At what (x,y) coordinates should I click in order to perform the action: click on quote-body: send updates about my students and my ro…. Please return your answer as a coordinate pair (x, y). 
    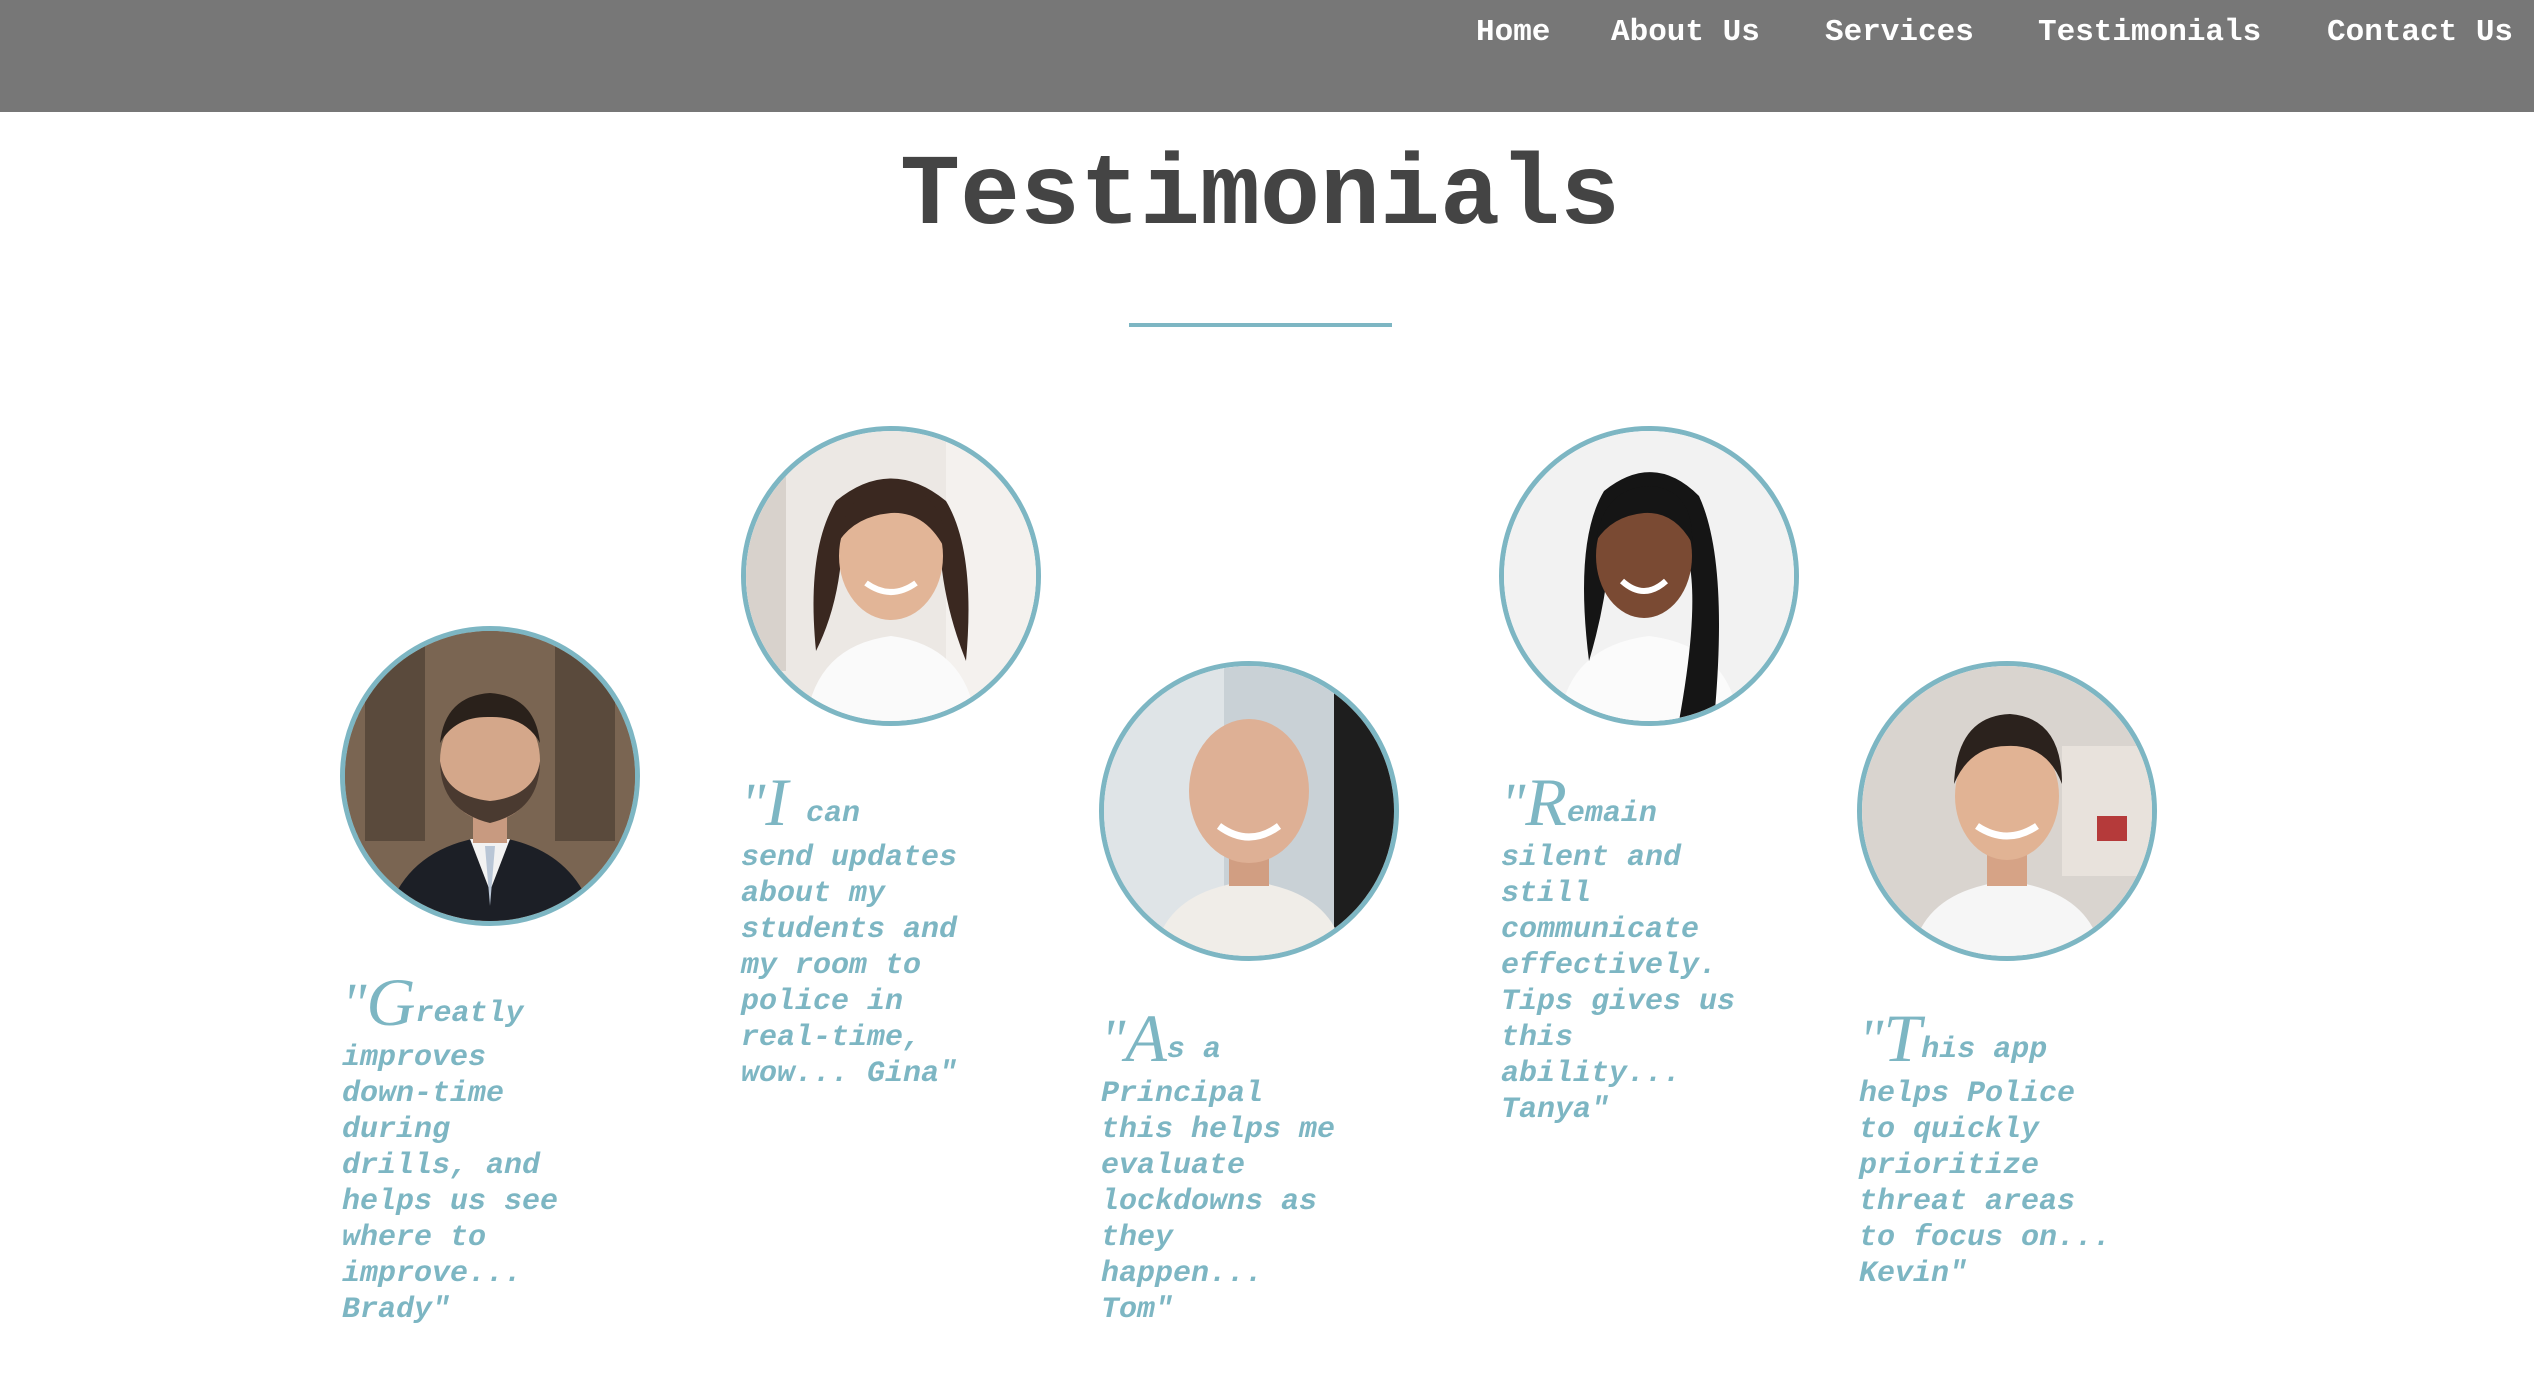
    Looking at the image, I should click on (849, 966).